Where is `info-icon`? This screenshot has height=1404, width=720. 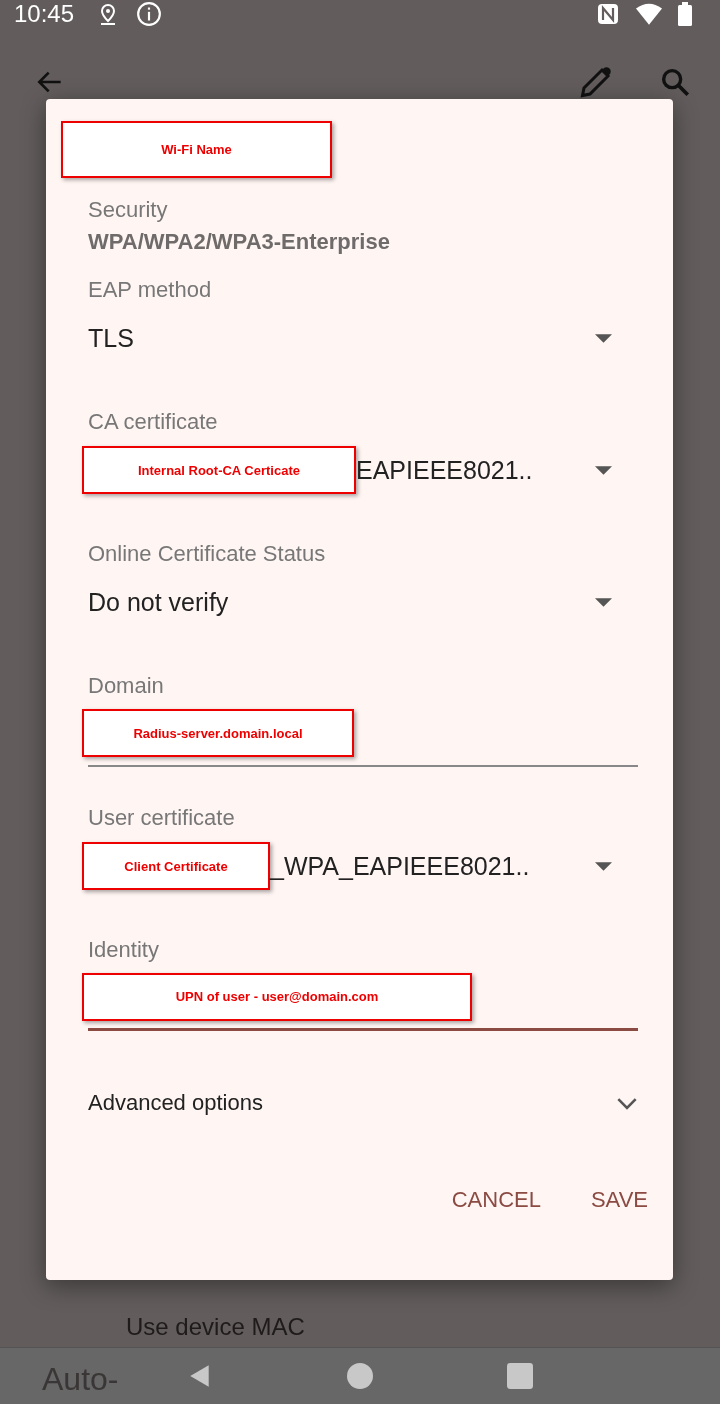 info-icon is located at coordinates (149, 14).